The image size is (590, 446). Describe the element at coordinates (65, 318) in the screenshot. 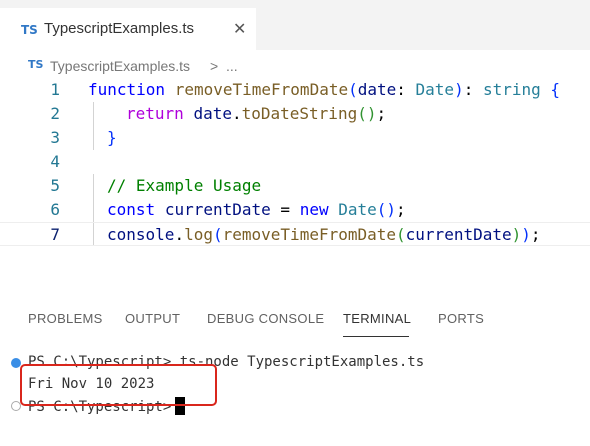

I see `tab-problems: PROBLEMS` at that location.